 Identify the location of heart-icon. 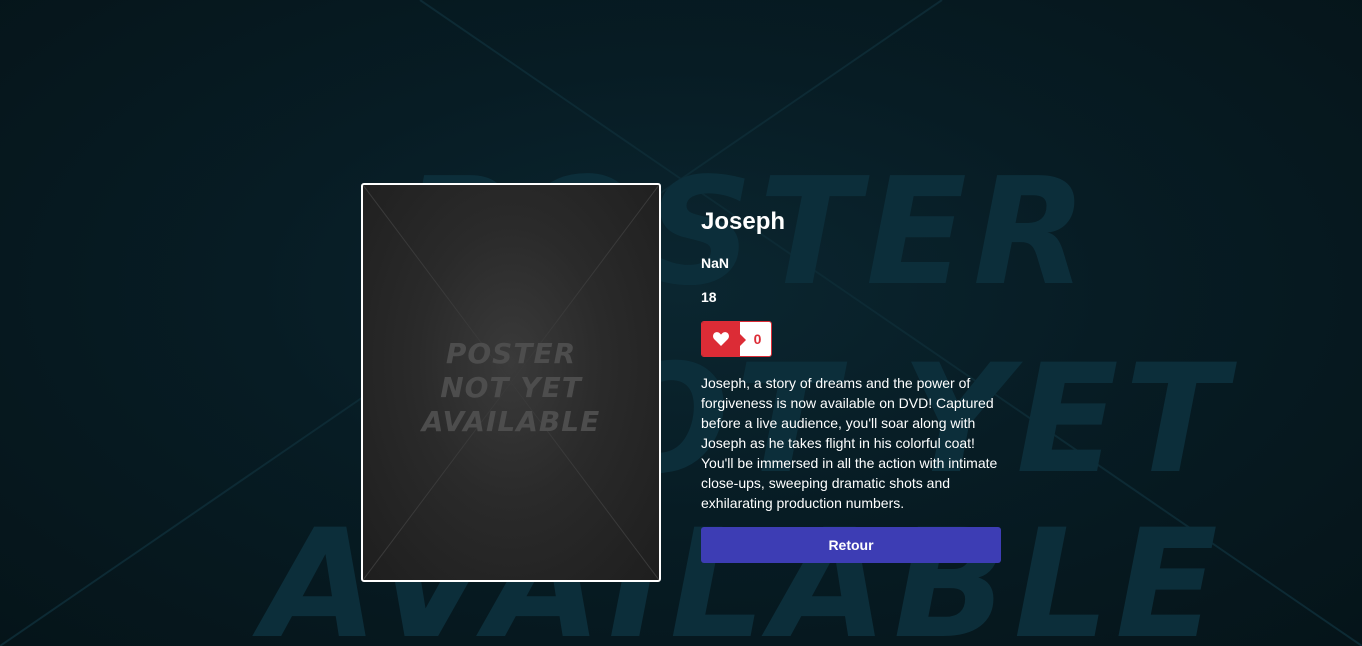
(724, 339).